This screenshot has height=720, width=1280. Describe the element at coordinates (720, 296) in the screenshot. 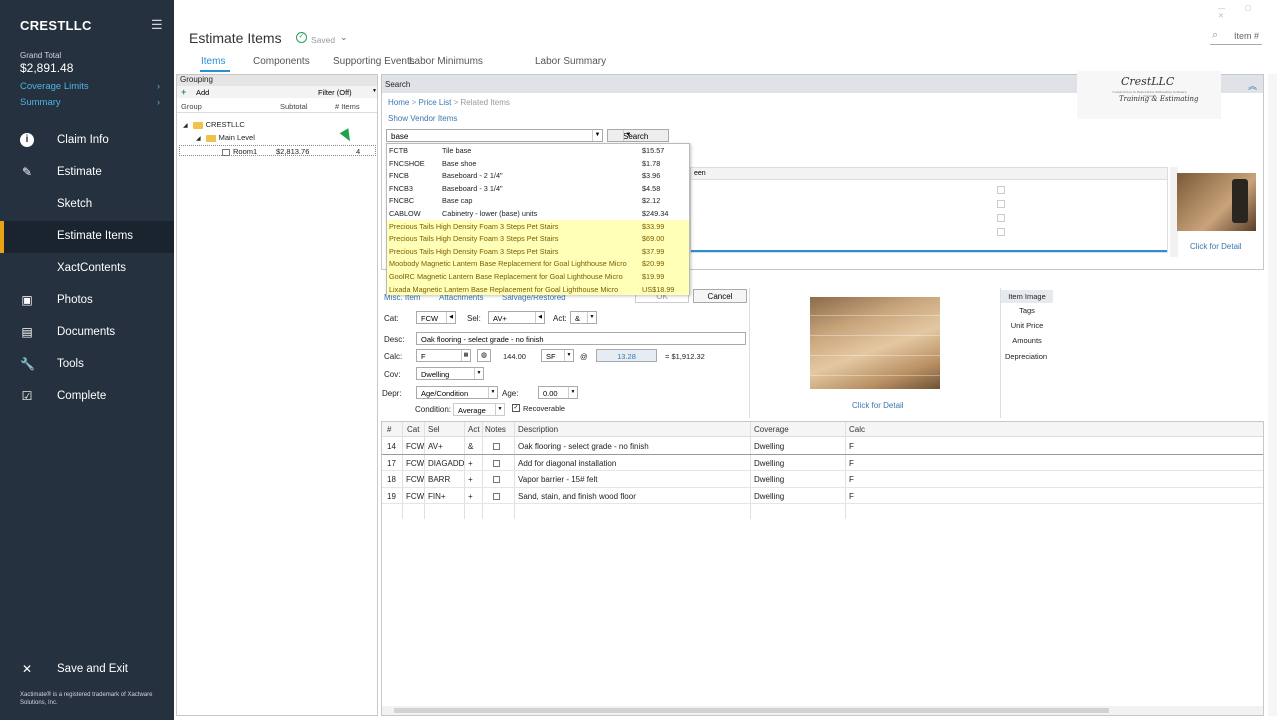

I see `cancel-button: Cancel` at that location.